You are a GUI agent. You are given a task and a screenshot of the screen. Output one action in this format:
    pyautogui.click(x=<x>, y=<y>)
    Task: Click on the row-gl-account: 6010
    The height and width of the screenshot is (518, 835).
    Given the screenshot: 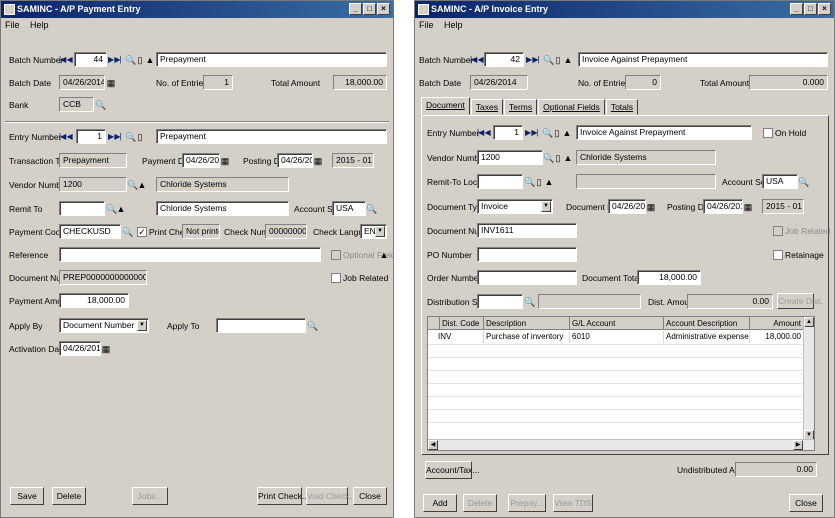 What is the action you would take?
    pyautogui.click(x=617, y=337)
    